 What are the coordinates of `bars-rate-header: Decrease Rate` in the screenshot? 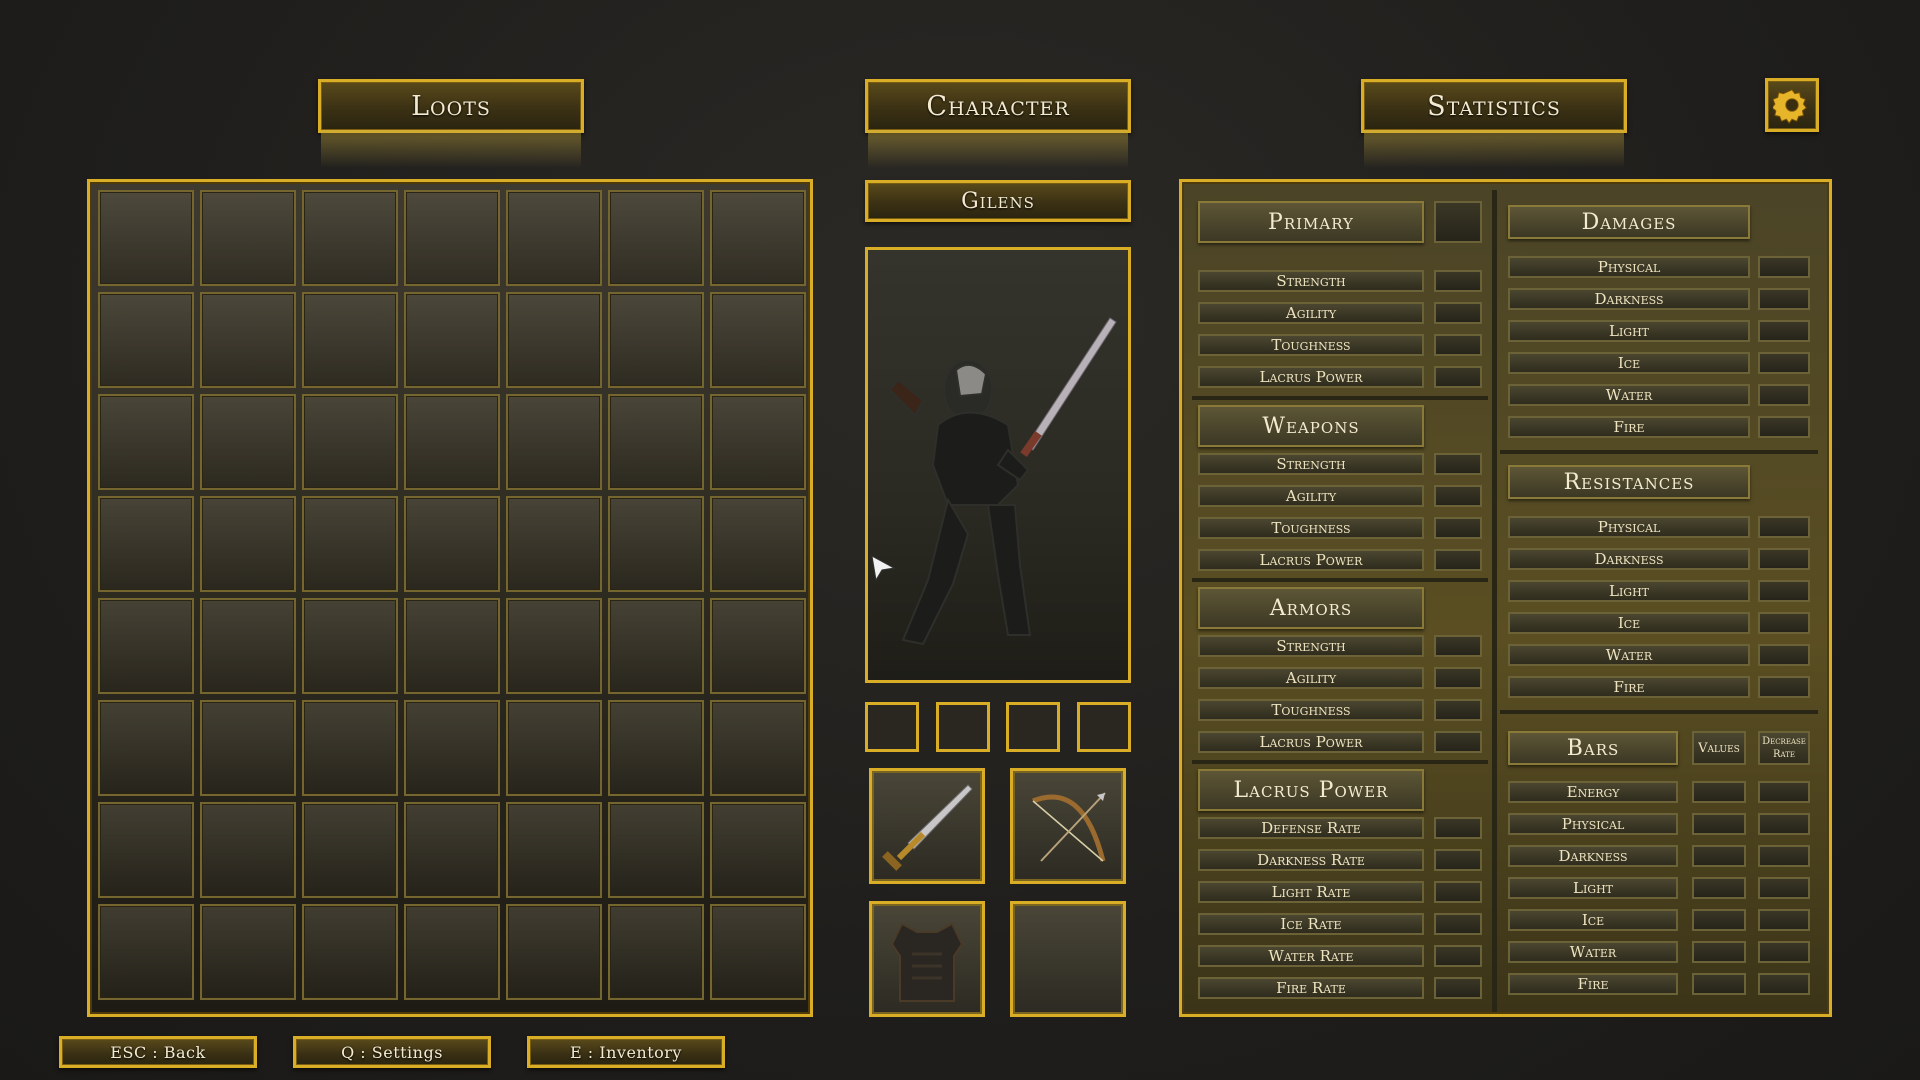 It's located at (1784, 748).